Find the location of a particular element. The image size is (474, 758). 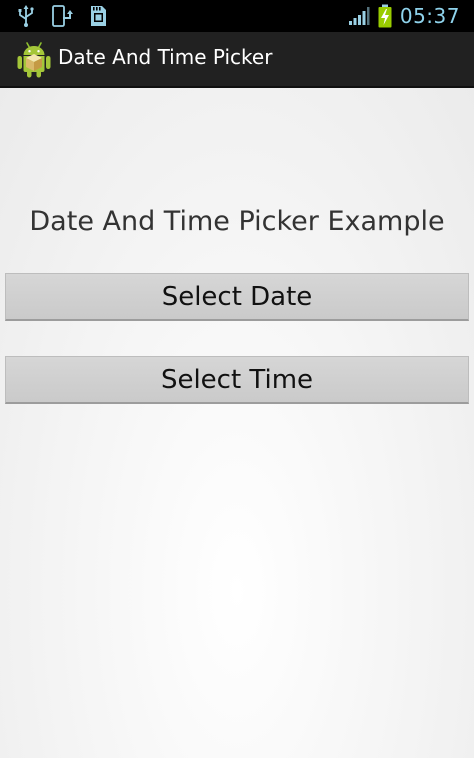

action-bar: Date And Time Picker is located at coordinates (237, 60).